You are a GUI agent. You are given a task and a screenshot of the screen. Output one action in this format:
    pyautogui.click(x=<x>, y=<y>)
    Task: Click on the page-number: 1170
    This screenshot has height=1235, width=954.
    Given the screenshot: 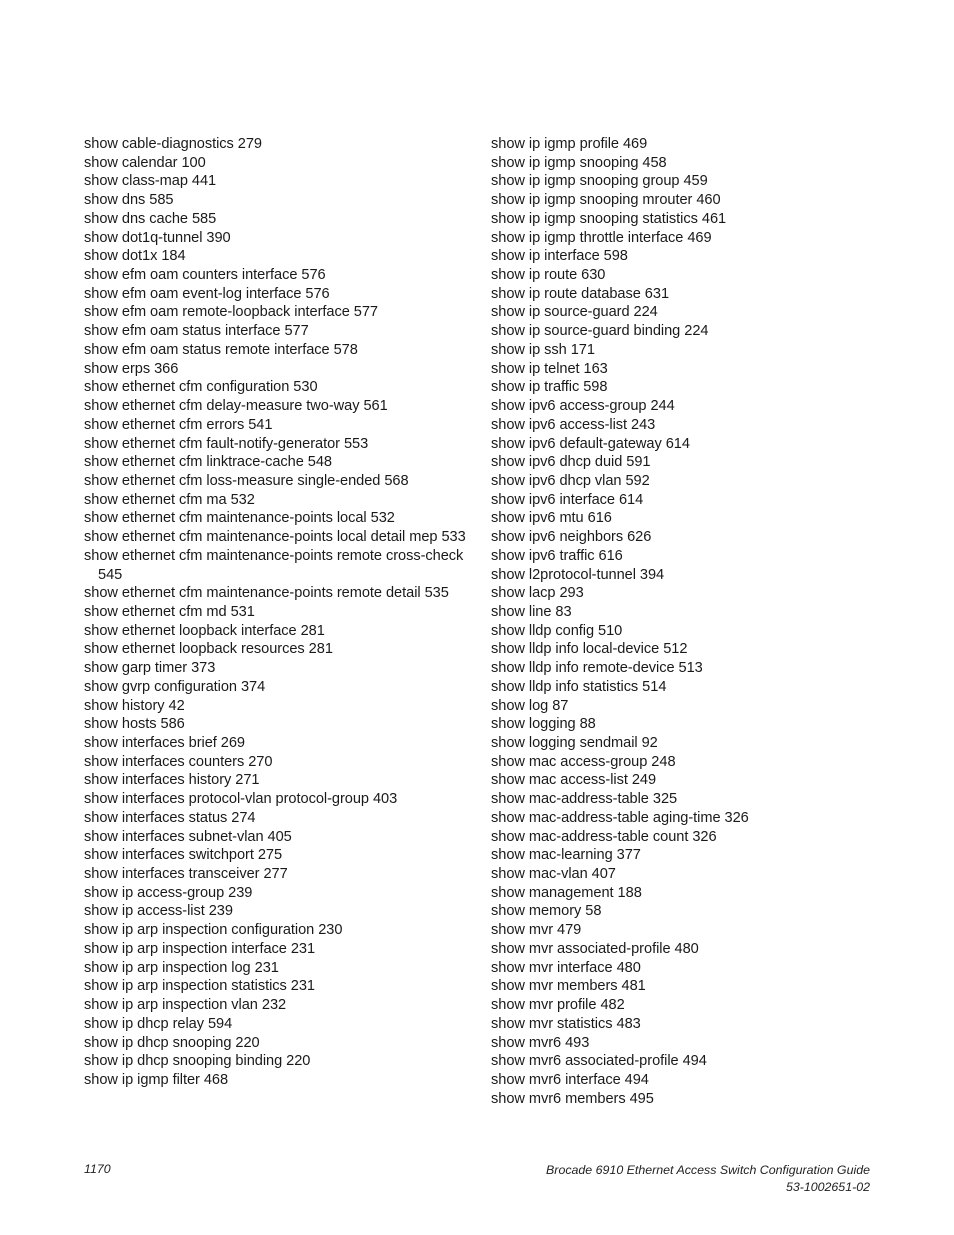 What is the action you would take?
    pyautogui.click(x=97, y=1169)
    